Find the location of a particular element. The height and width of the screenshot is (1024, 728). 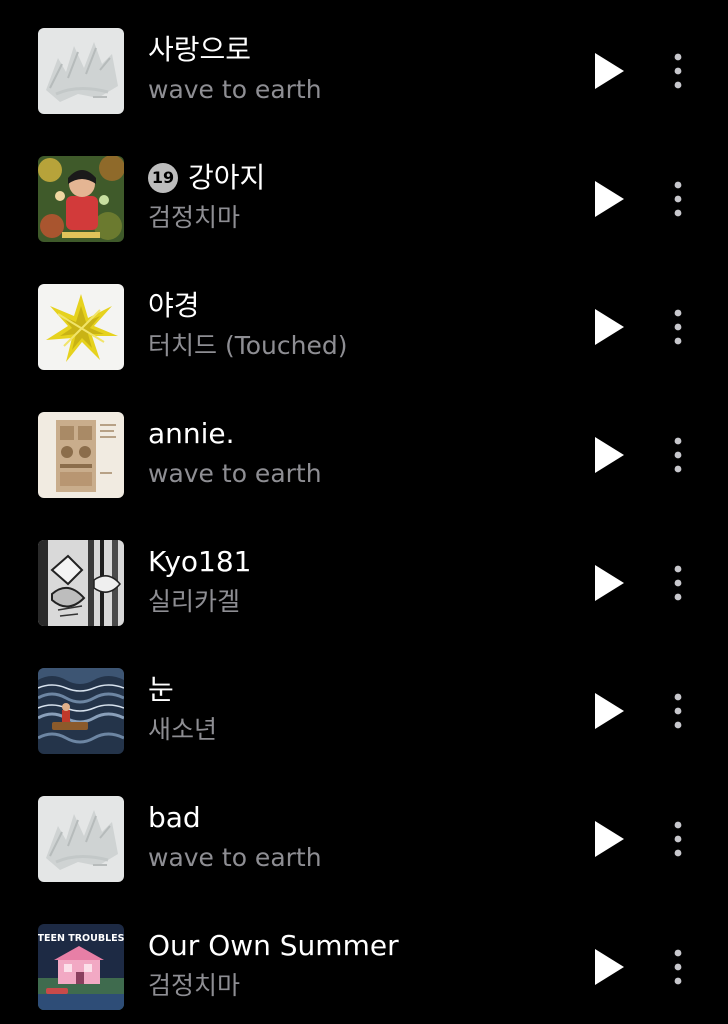

track-title: bad is located at coordinates (174, 818).